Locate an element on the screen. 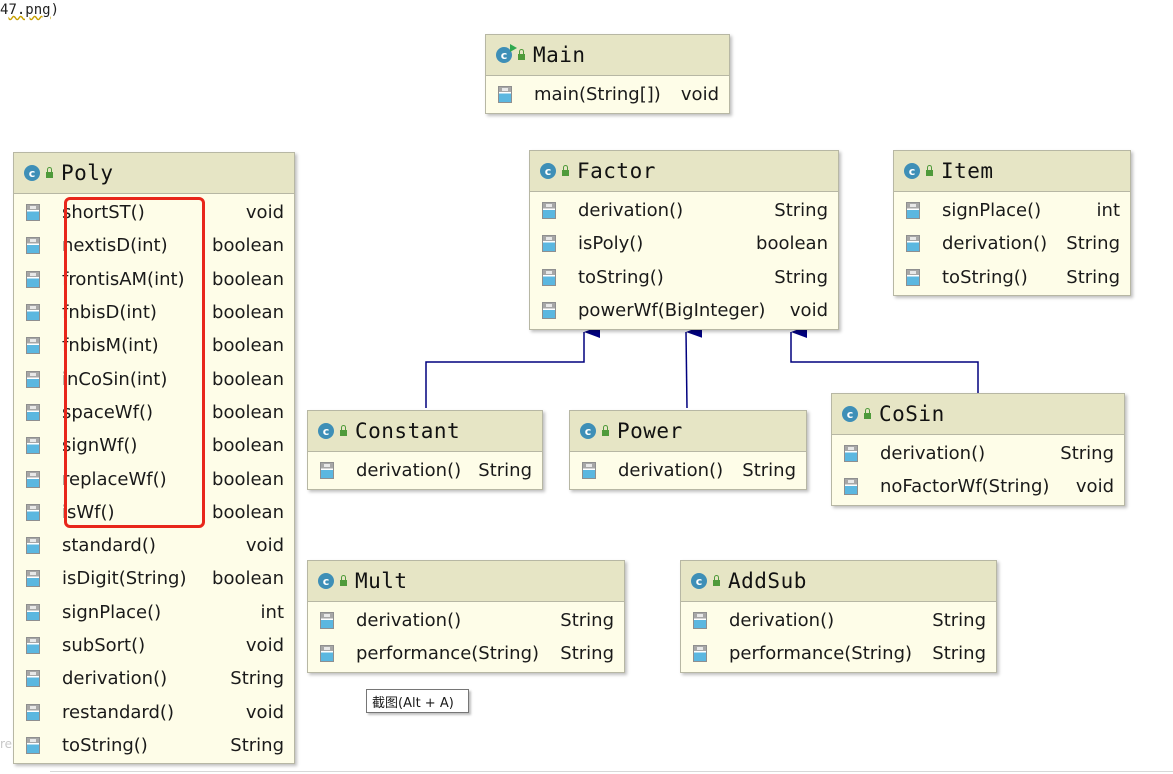 The width and height of the screenshot is (1173, 774). method-name: powerWf(BigInteger) is located at coordinates (672, 311).